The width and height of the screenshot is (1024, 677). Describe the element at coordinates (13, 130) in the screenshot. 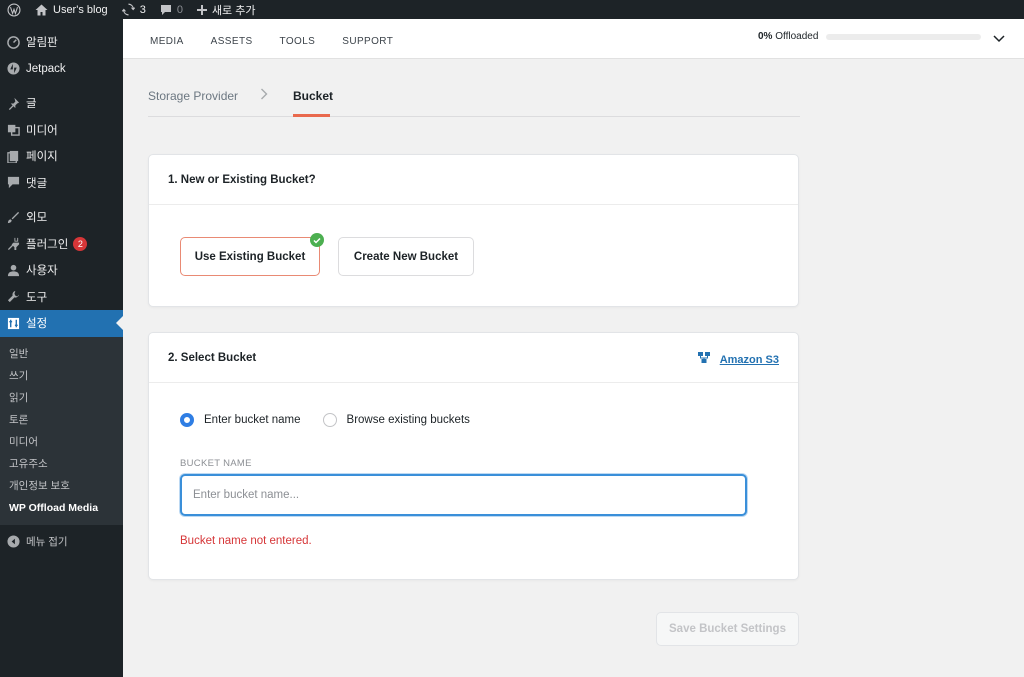

I see `media-icon` at that location.